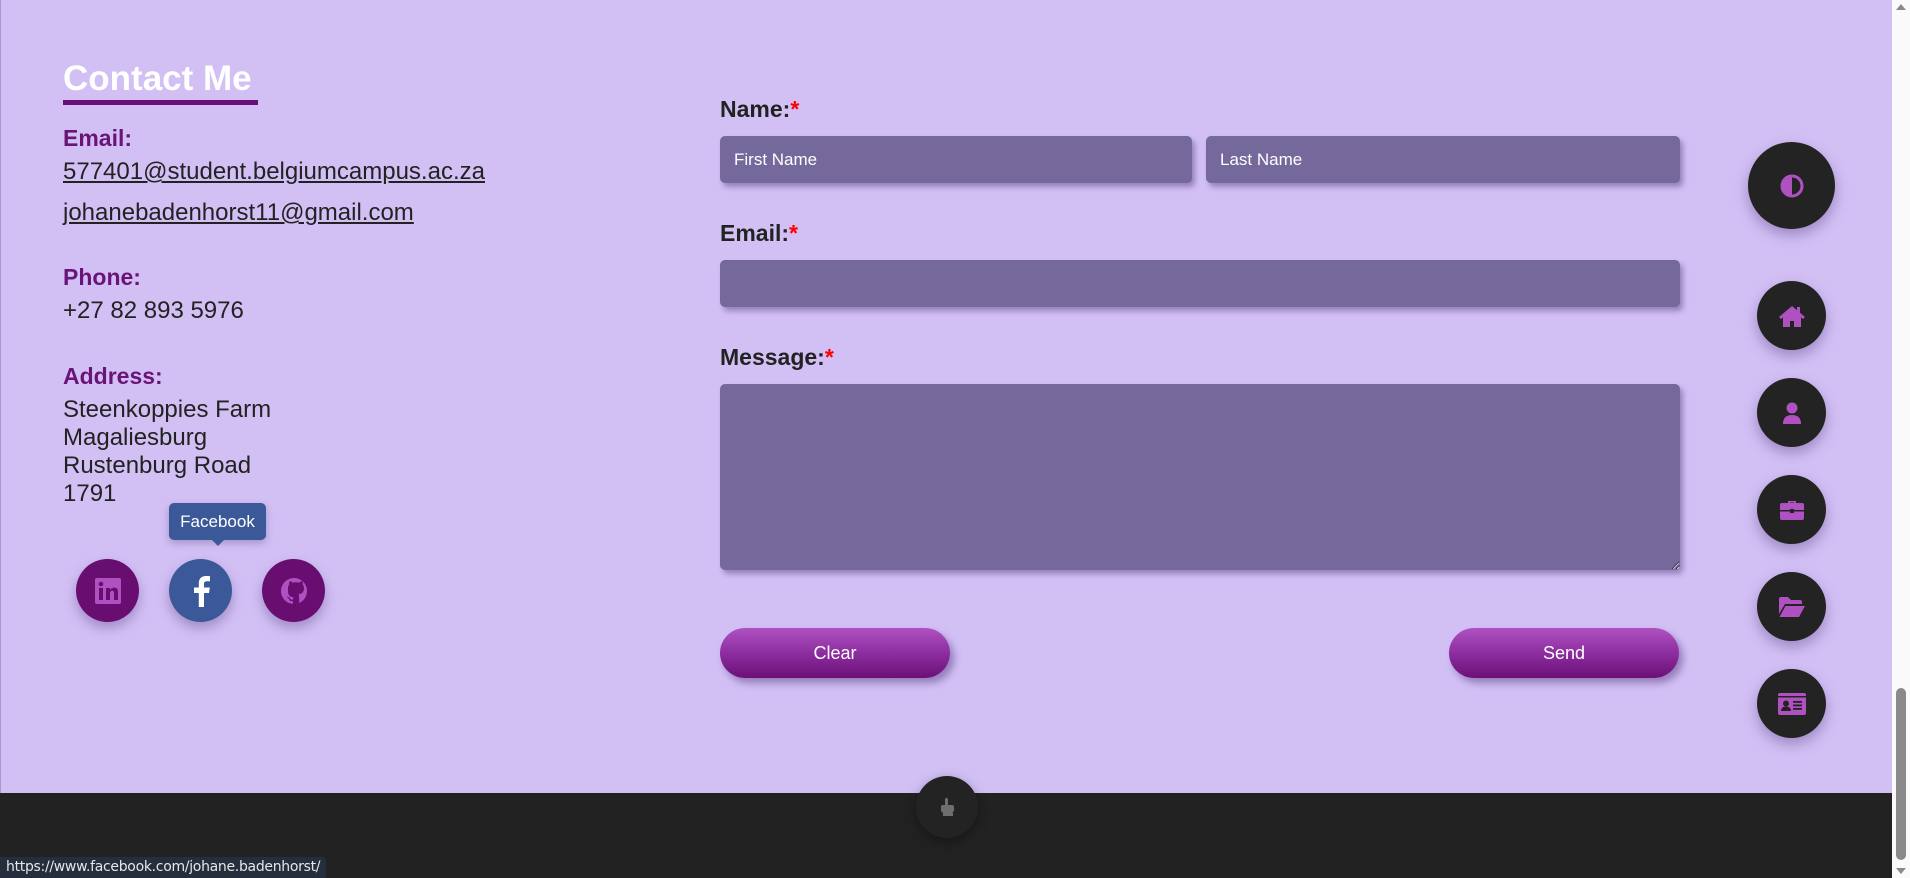 This screenshot has height=878, width=1910. What do you see at coordinates (157, 78) in the screenshot?
I see `contact-title: Contact Me` at bounding box center [157, 78].